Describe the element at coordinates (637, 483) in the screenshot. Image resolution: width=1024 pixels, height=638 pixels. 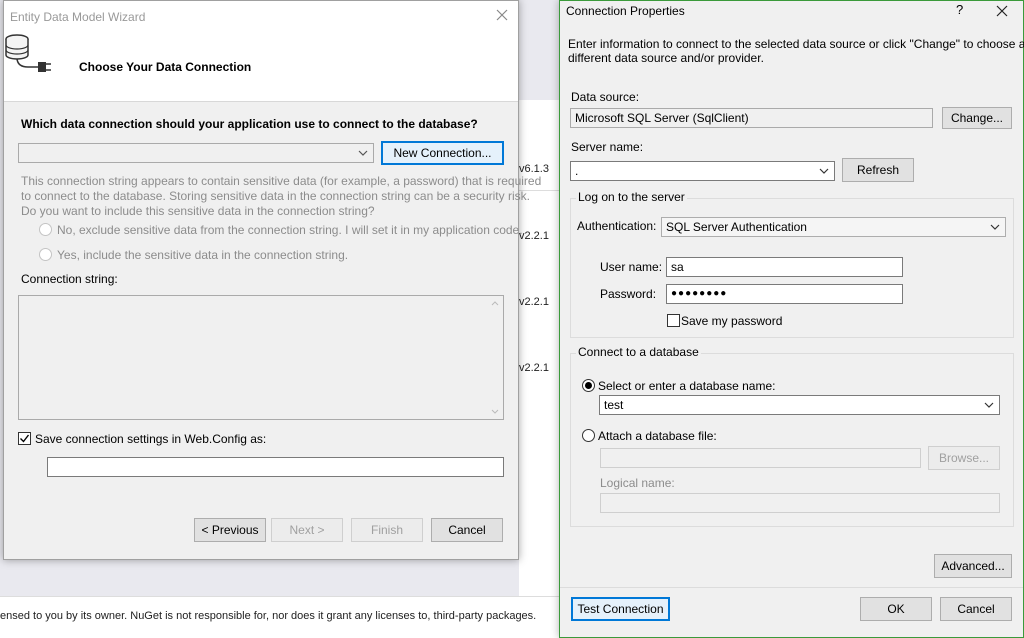
I see `logical-name-label: Logical name:` at that location.